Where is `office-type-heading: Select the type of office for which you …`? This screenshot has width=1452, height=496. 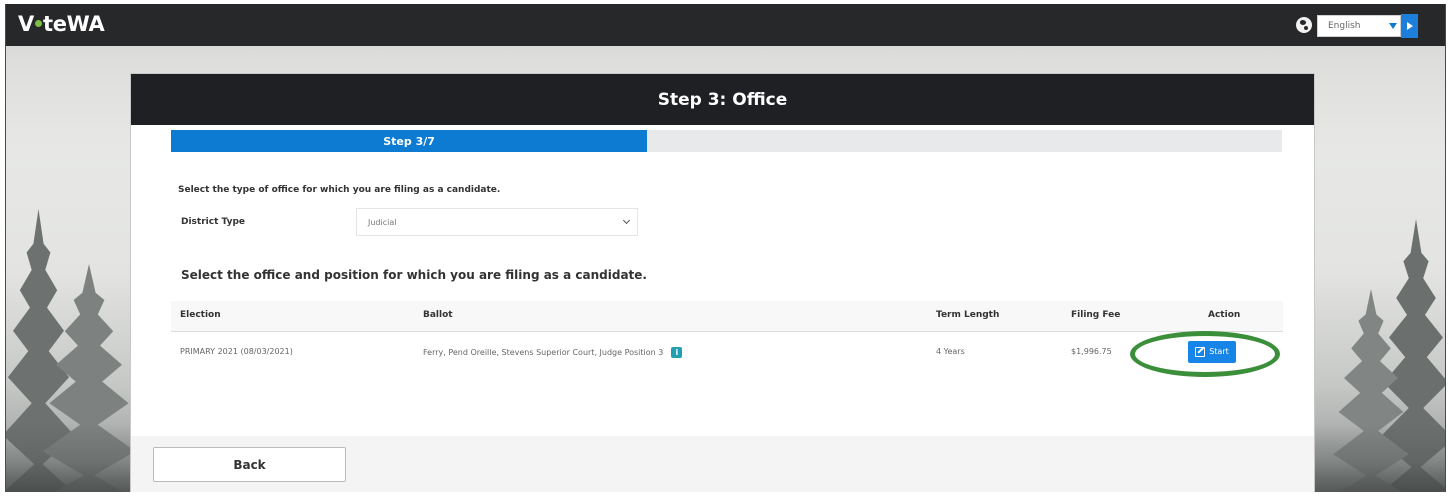
office-type-heading: Select the type of office for which you … is located at coordinates (339, 190).